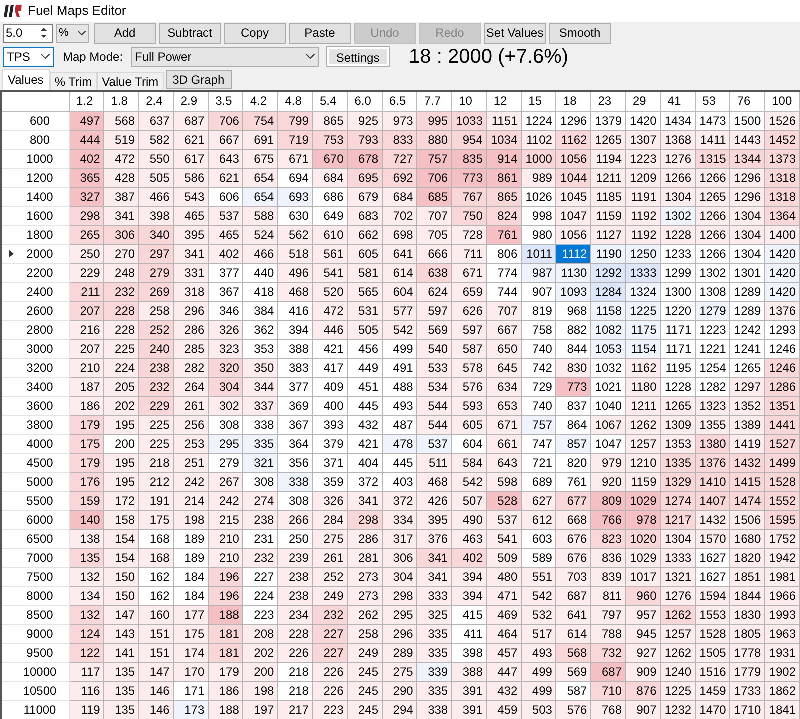 This screenshot has height=719, width=800. Describe the element at coordinates (608, 424) in the screenshot. I see `table-cell: 1067` at that location.